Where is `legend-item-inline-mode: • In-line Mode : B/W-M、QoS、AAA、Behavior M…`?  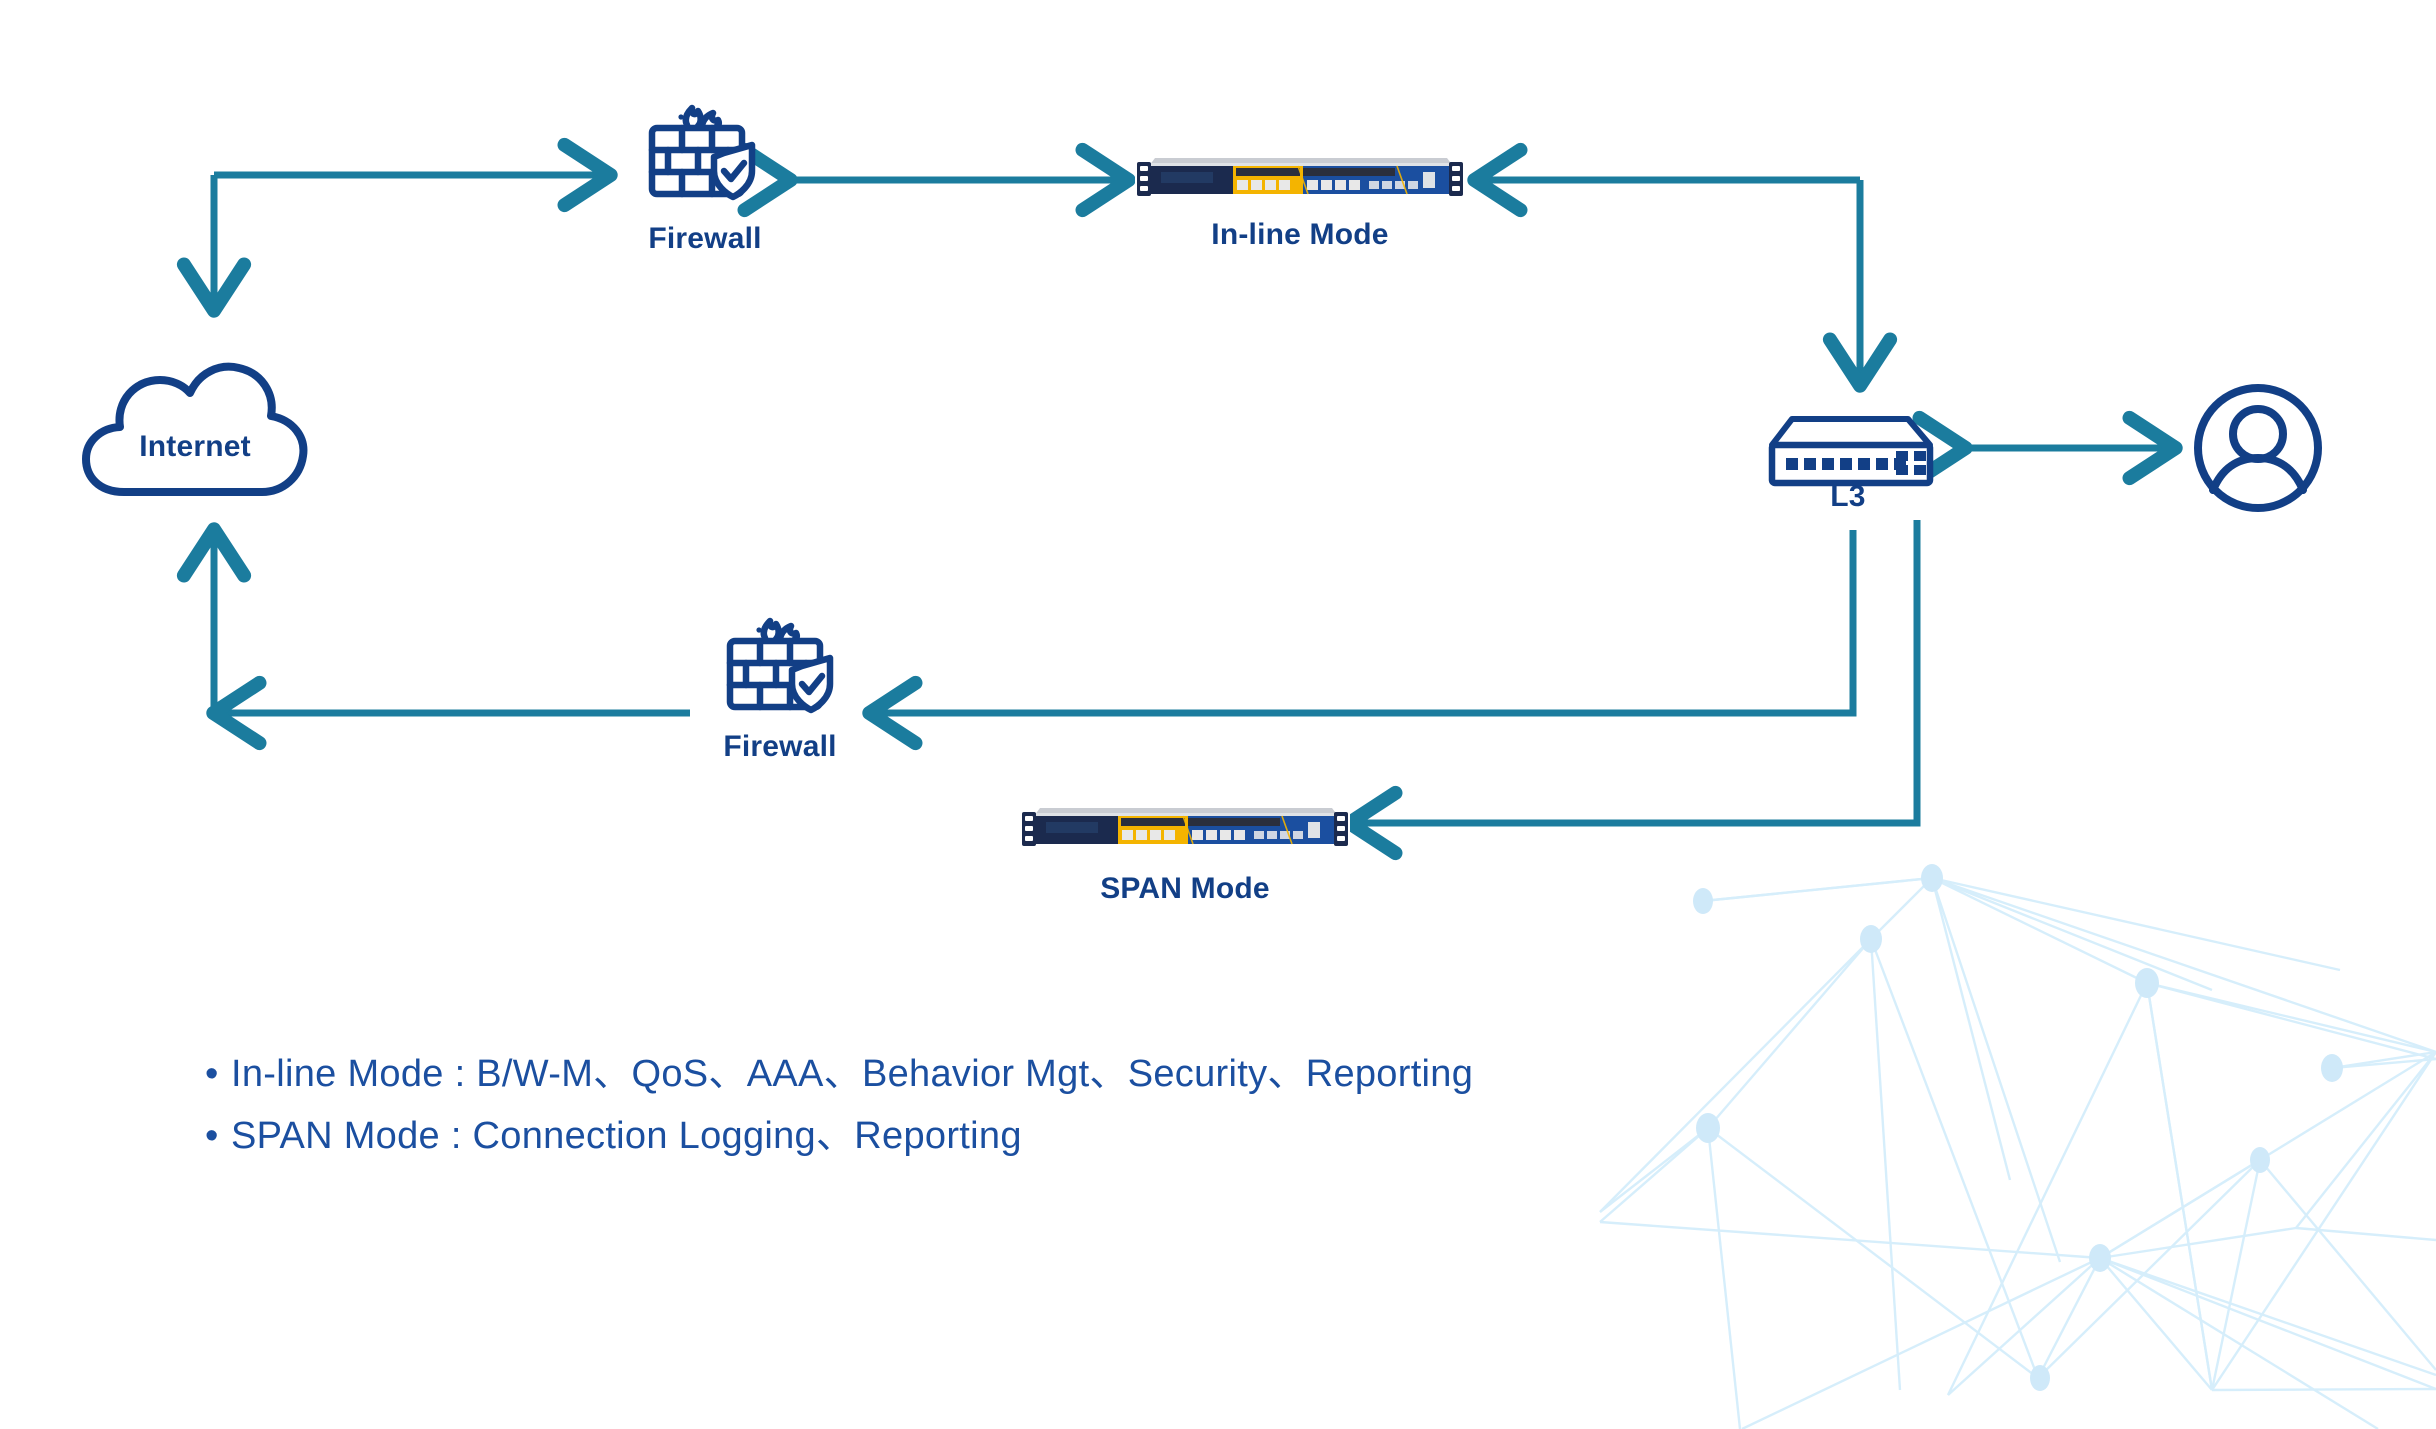 legend-item-inline-mode: • In-line Mode : B/W-M、QoS、AAA、Behavior M… is located at coordinates (839, 1074).